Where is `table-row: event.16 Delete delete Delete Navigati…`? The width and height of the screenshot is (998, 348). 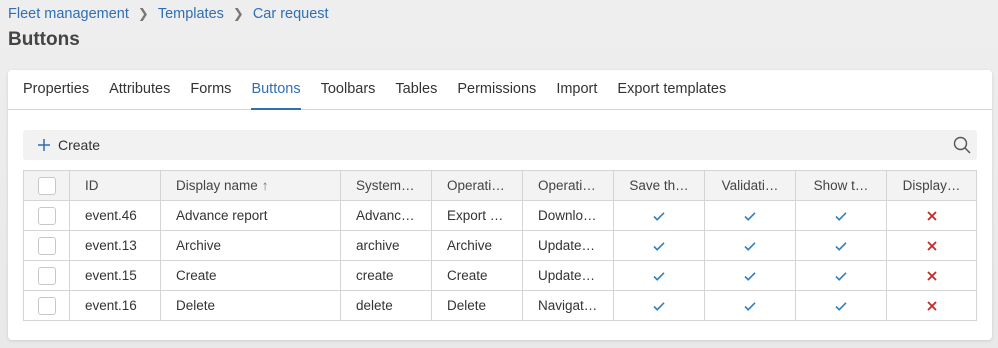
table-row: event.16 Delete delete Delete Navigati… is located at coordinates (500, 305).